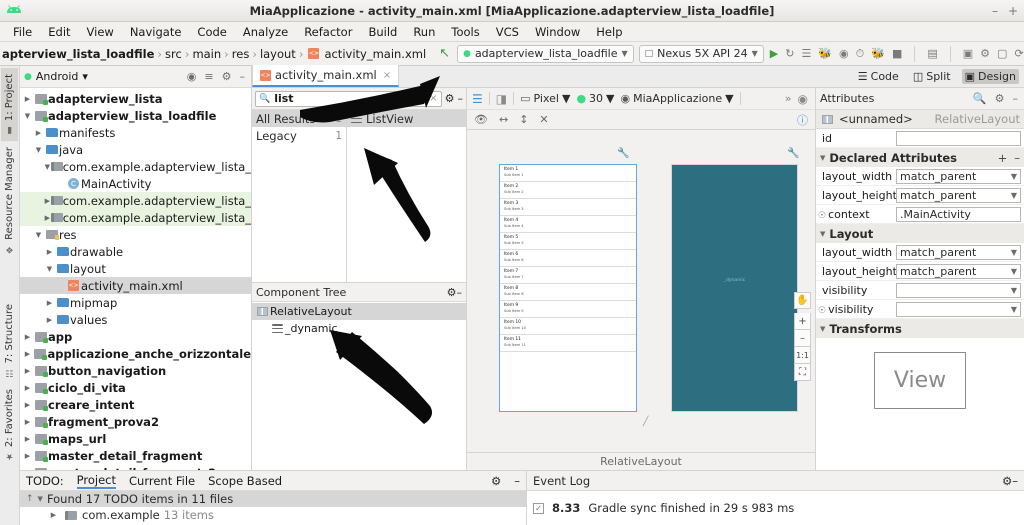 The image size is (1024, 525). What do you see at coordinates (135, 183) in the screenshot?
I see `tree-item: C MainActivity` at bounding box center [135, 183].